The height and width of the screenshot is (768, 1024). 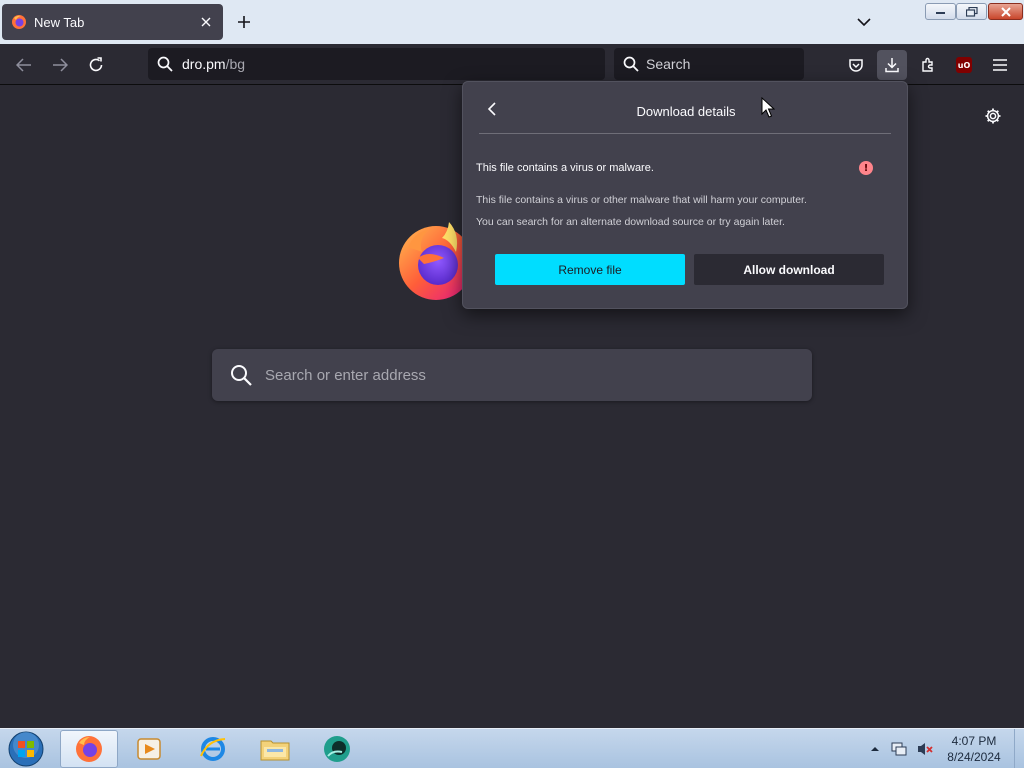 I want to click on list-all-tabs-chevron-icon, so click(x=864, y=22).